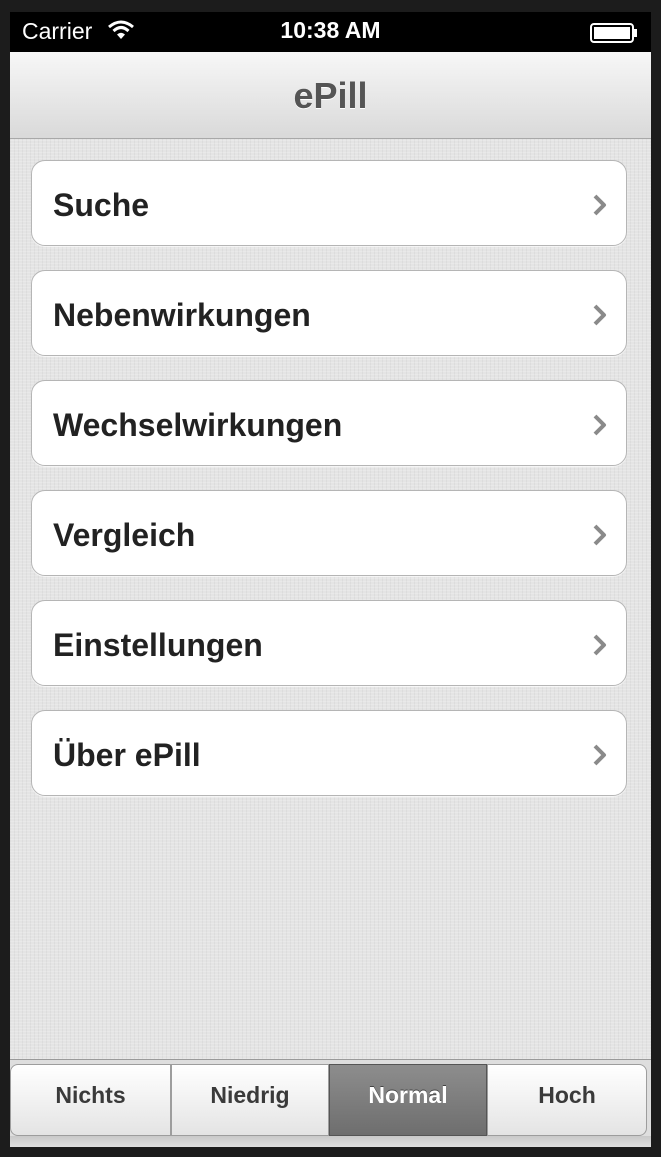 Image resolution: width=661 pixels, height=1157 pixels. Describe the element at coordinates (329, 203) in the screenshot. I see `menu-item-suche: Suche` at that location.